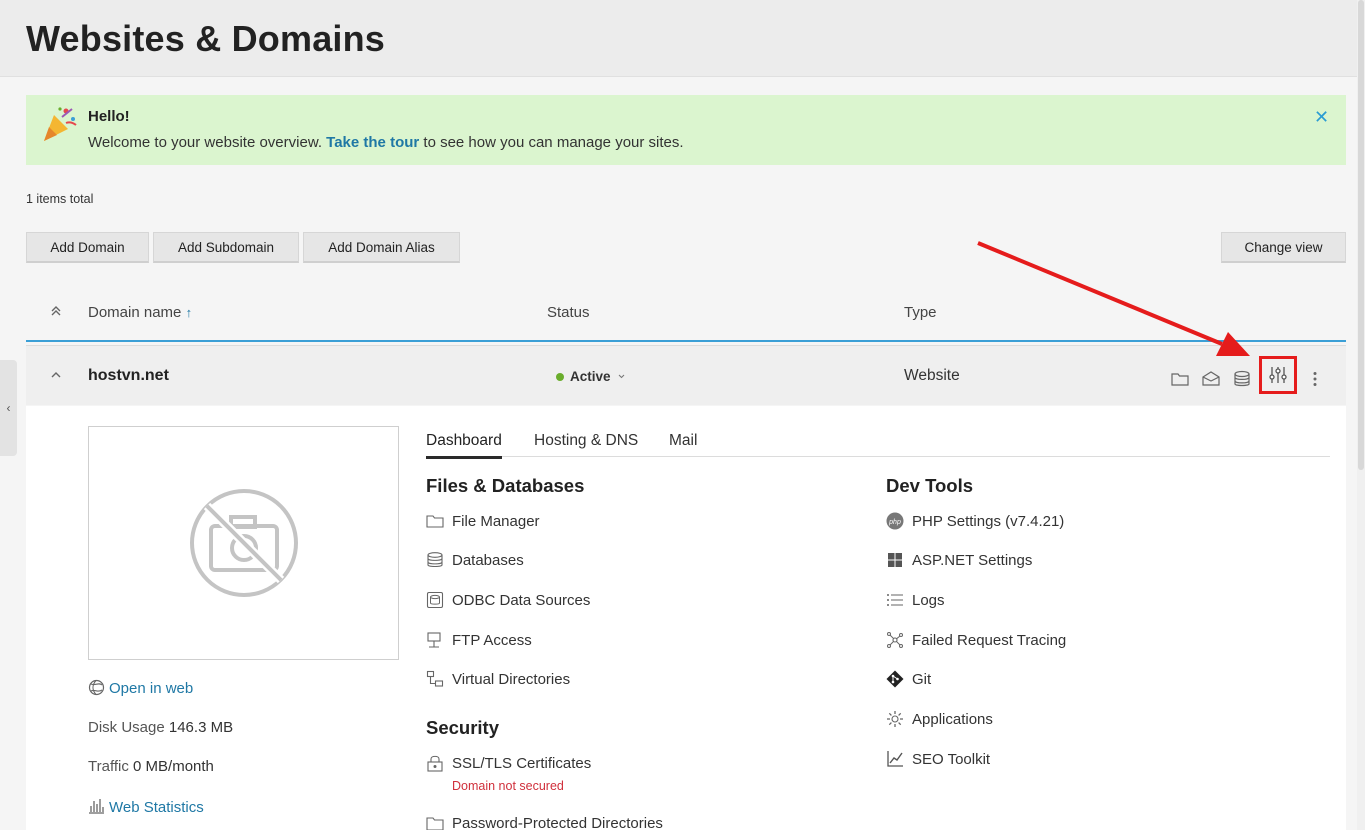 Image resolution: width=1365 pixels, height=830 pixels. I want to click on logs-link: Logs, so click(915, 600).